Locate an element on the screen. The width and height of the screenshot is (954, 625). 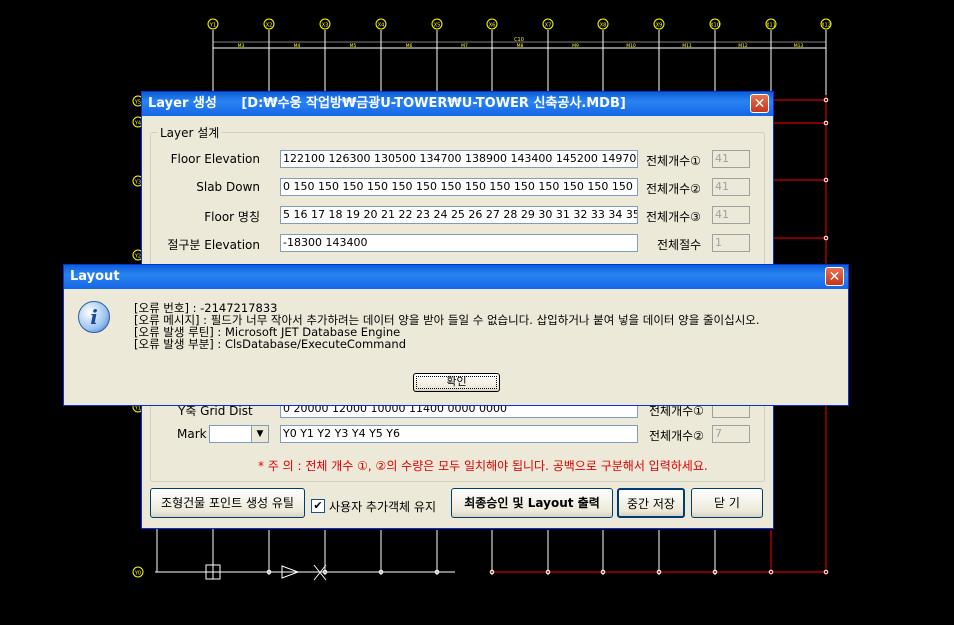
span-label: M10 is located at coordinates (631, 46).